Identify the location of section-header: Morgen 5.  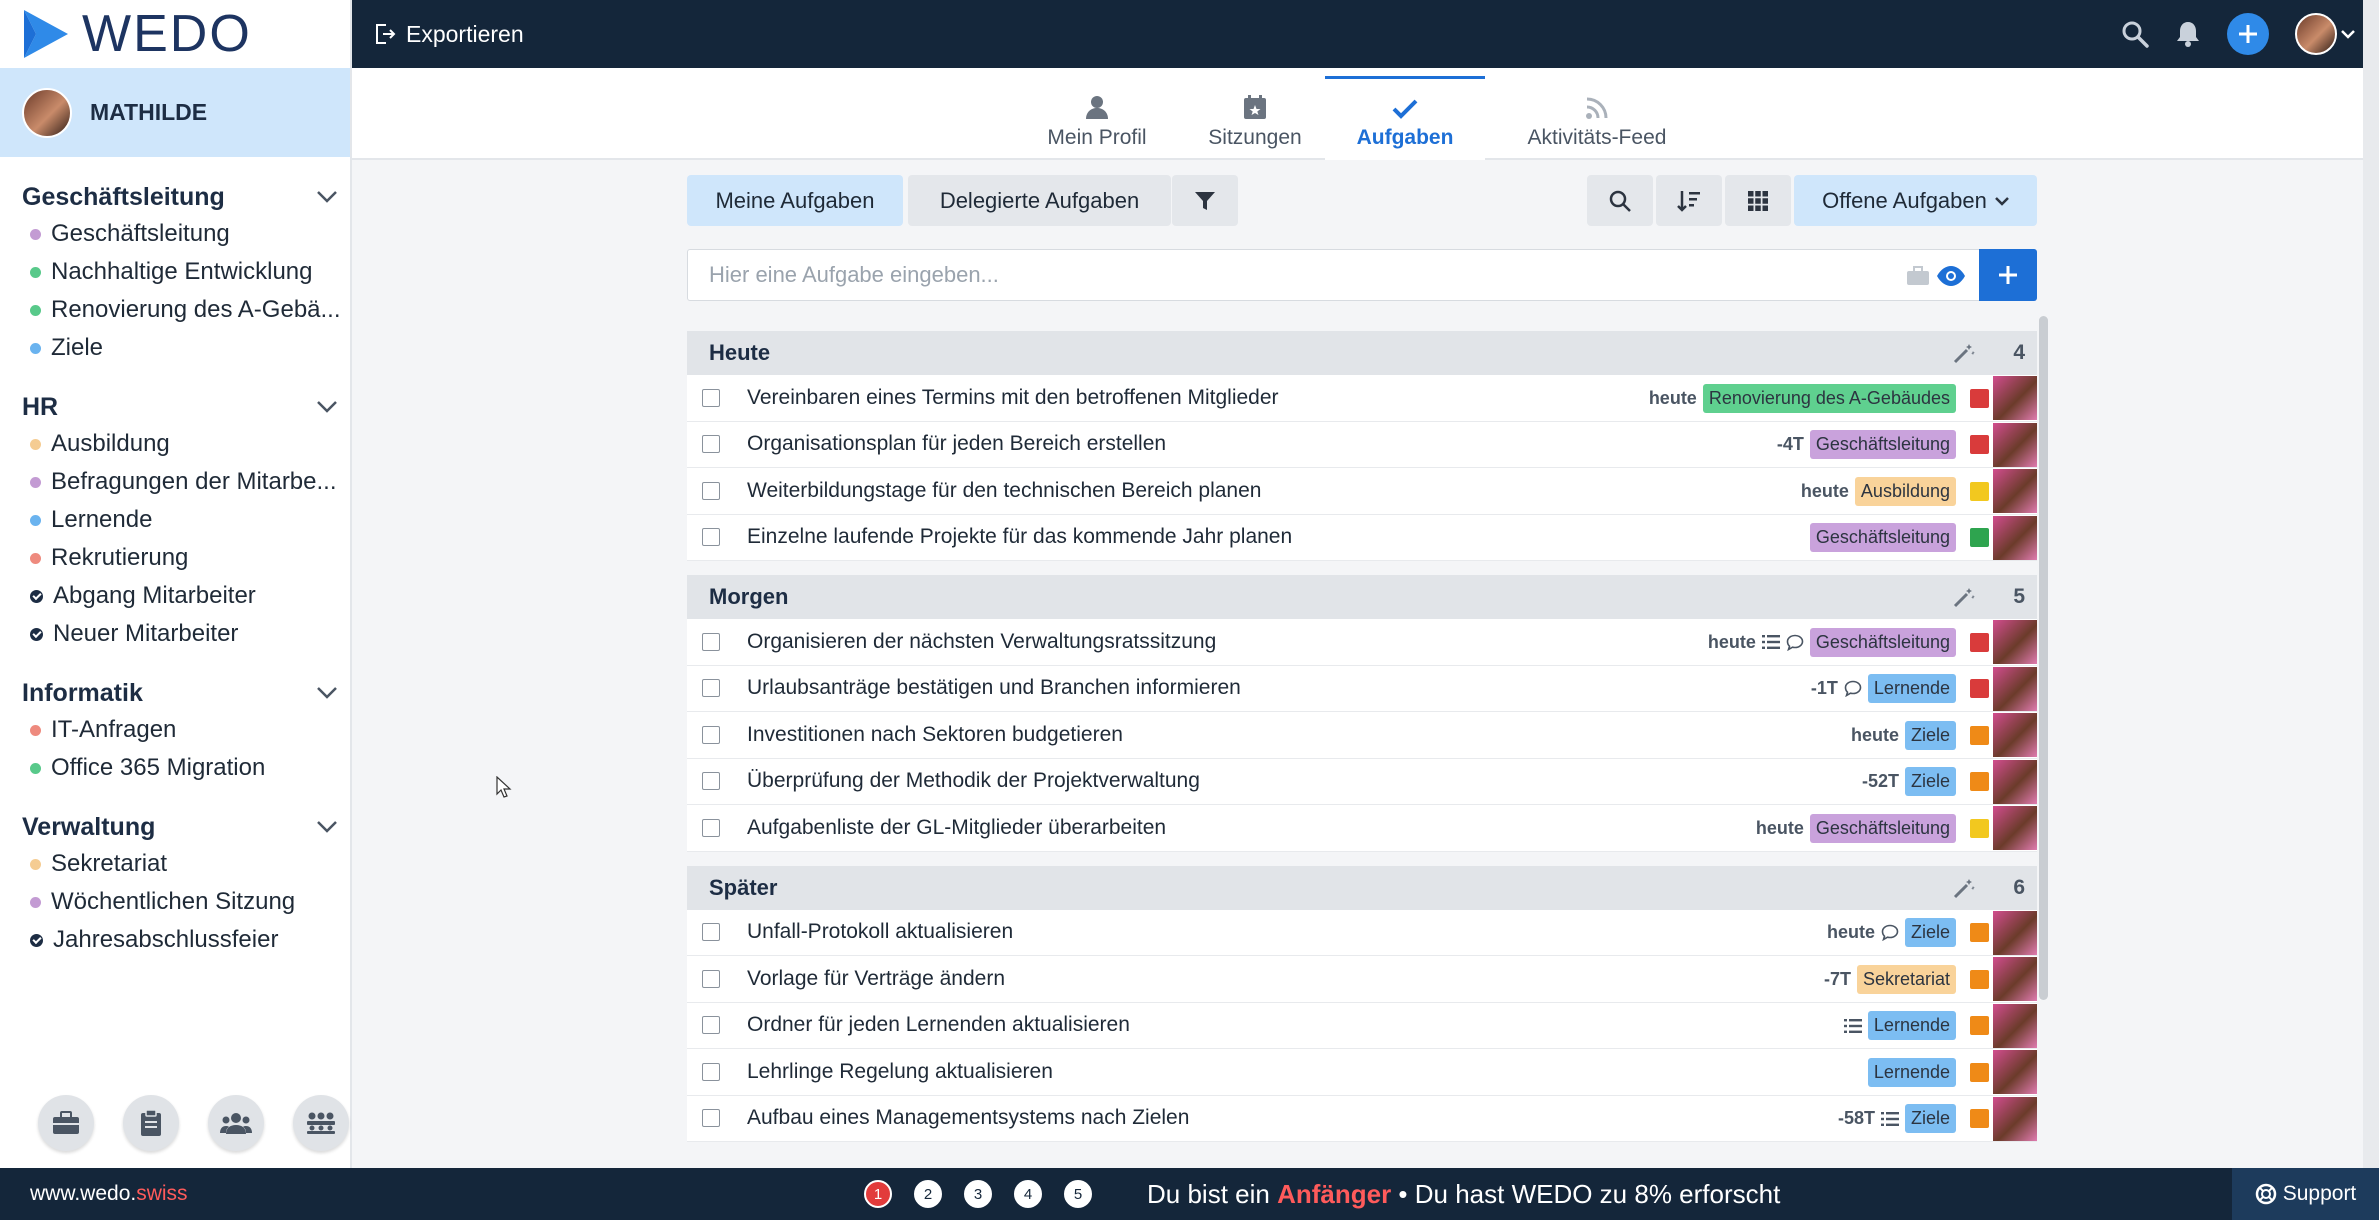
(1362, 597).